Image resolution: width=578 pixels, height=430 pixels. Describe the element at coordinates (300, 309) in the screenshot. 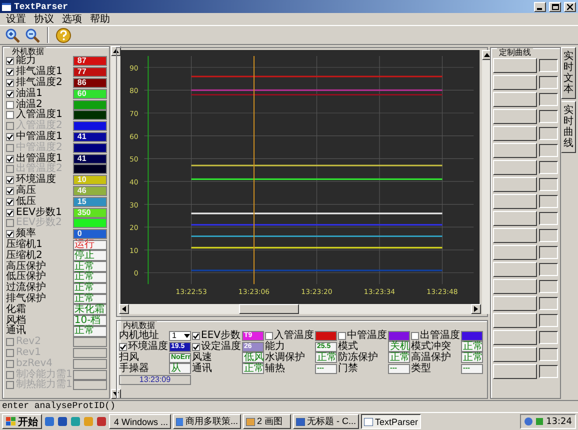

I see `scrollbar` at that location.